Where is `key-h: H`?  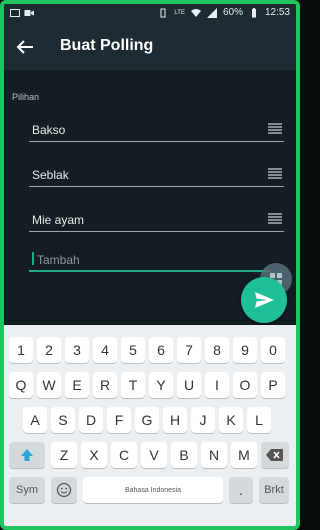 key-h: H is located at coordinates (175, 420).